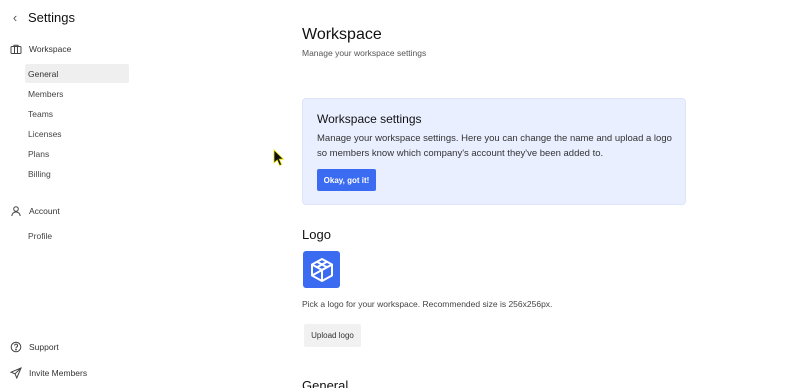  What do you see at coordinates (316, 234) in the screenshot?
I see `logo-heading: Logo` at bounding box center [316, 234].